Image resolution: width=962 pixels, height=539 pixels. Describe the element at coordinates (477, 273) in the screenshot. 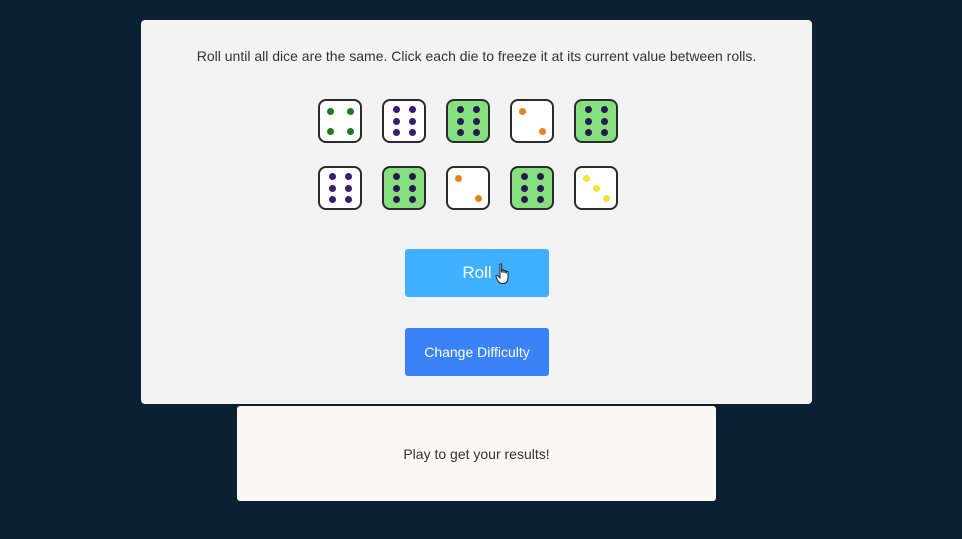

I see `roll-button: Roll` at that location.